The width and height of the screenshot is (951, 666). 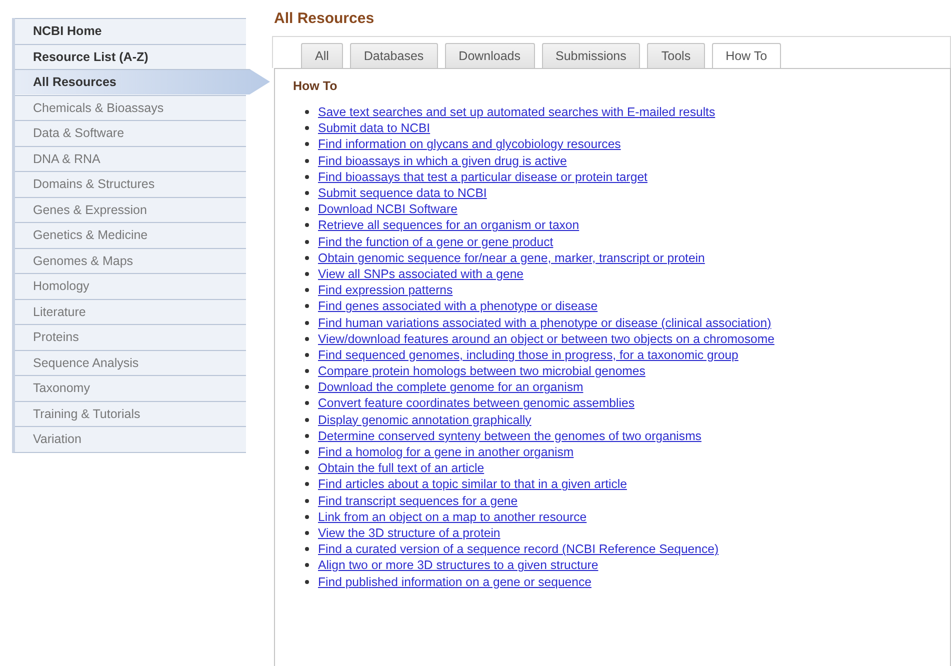 What do you see at coordinates (511, 257) in the screenshot?
I see `how-to-link: Obtain genomic sequence for/near a gene, marker, transcript or protein` at bounding box center [511, 257].